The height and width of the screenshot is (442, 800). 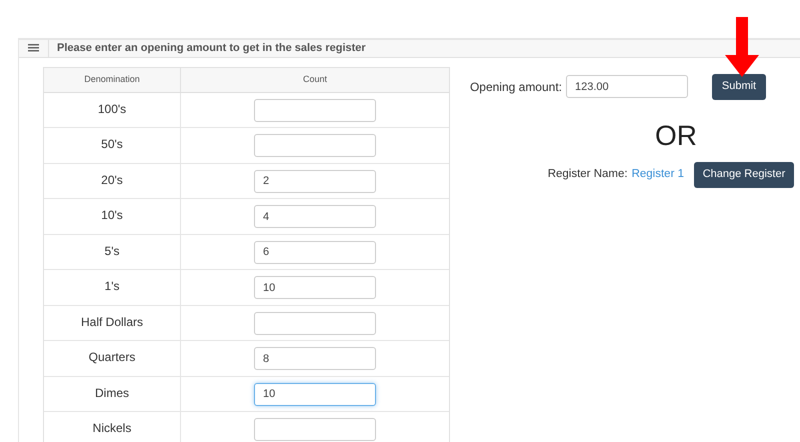 I want to click on denomination-label: 1's, so click(x=112, y=285).